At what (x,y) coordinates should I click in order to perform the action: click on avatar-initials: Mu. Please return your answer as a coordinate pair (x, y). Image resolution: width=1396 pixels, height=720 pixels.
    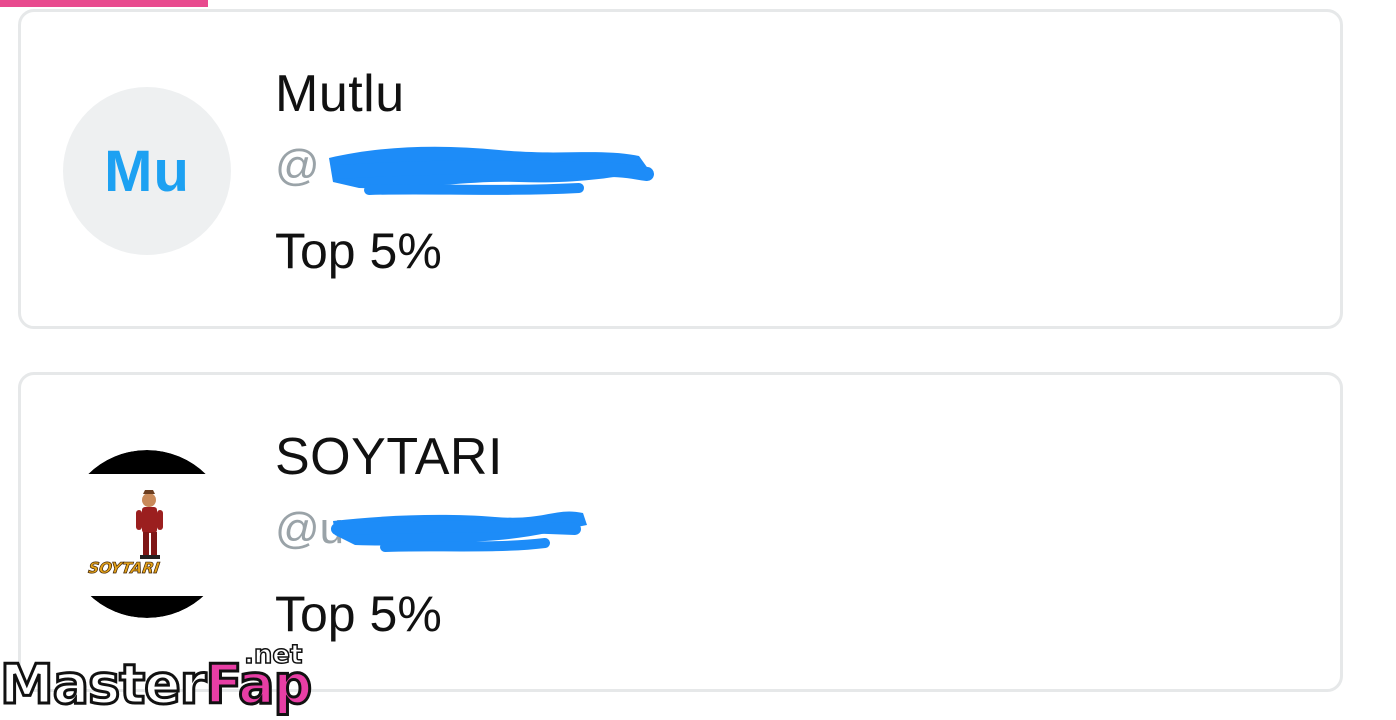
    Looking at the image, I should click on (147, 171).